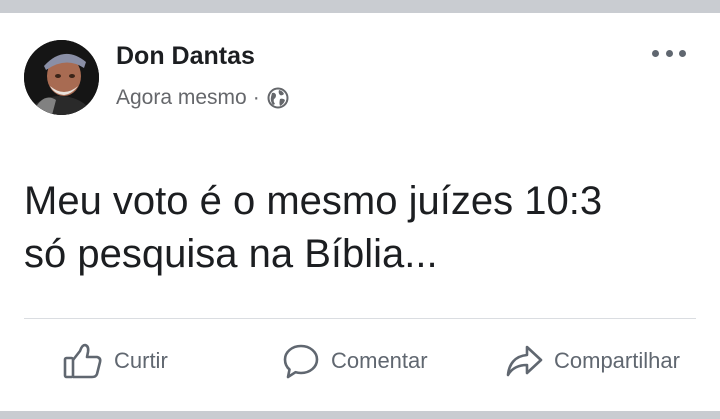  What do you see at coordinates (617, 360) in the screenshot?
I see `share-label: Compartilhar` at bounding box center [617, 360].